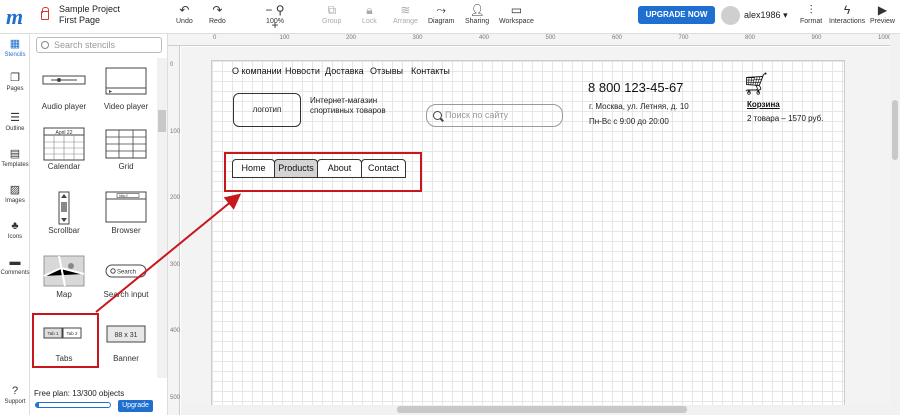  Describe the element at coordinates (168, 253) in the screenshot. I see `annotation-arrow` at that location.